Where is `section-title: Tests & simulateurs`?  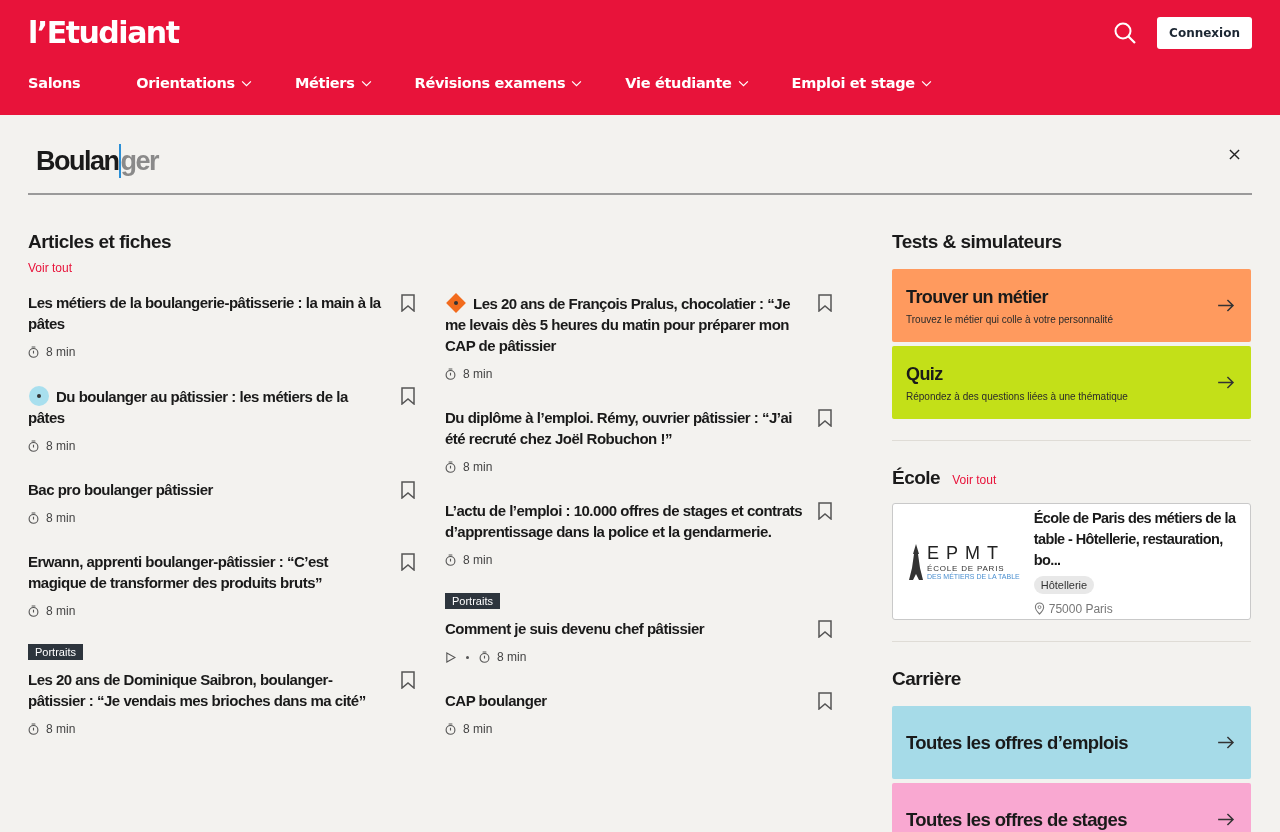
section-title: Tests & simulateurs is located at coordinates (977, 242).